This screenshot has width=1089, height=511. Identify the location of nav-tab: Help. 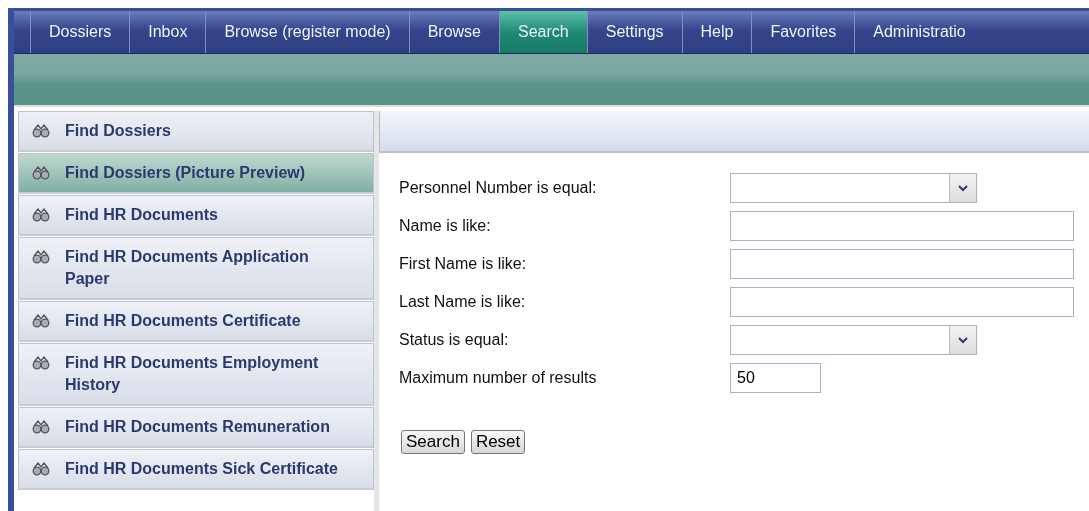
(716, 32).